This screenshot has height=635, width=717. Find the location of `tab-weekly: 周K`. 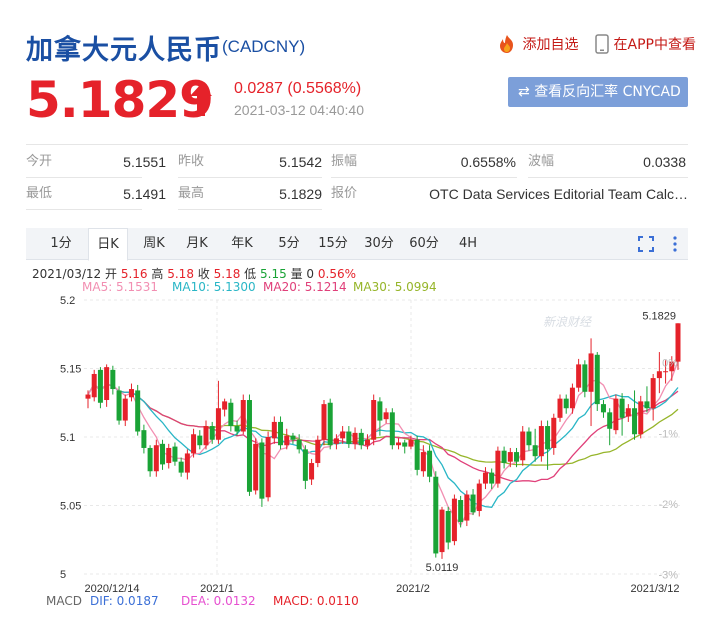

tab-weekly: 周K is located at coordinates (154, 244).